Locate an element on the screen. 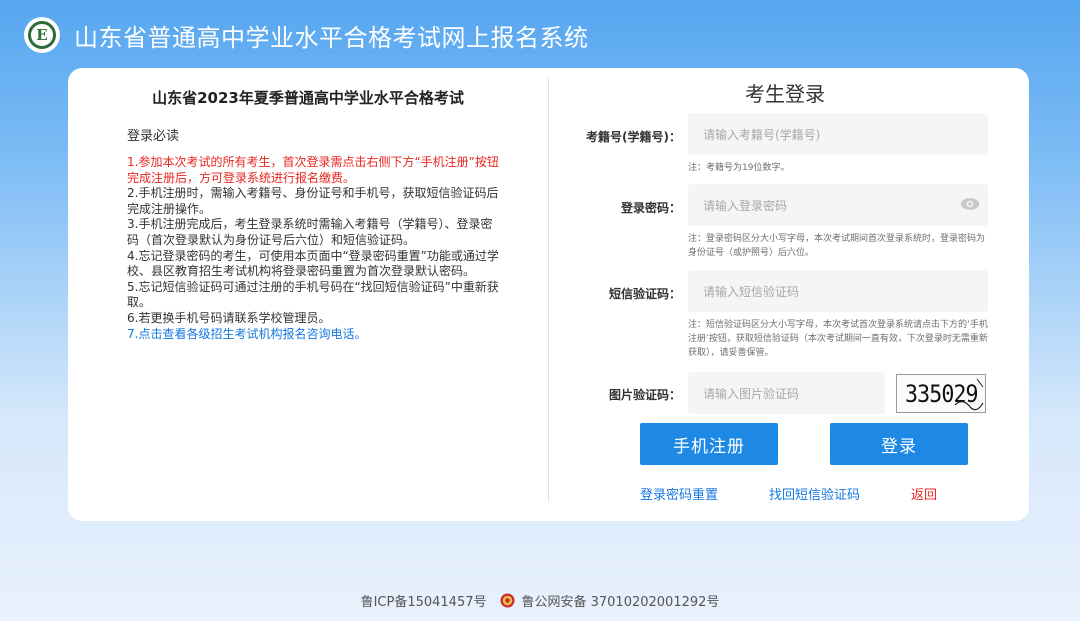 The width and height of the screenshot is (1080, 621). sms-code-input: 请输入短信验证码 is located at coordinates (838, 291).